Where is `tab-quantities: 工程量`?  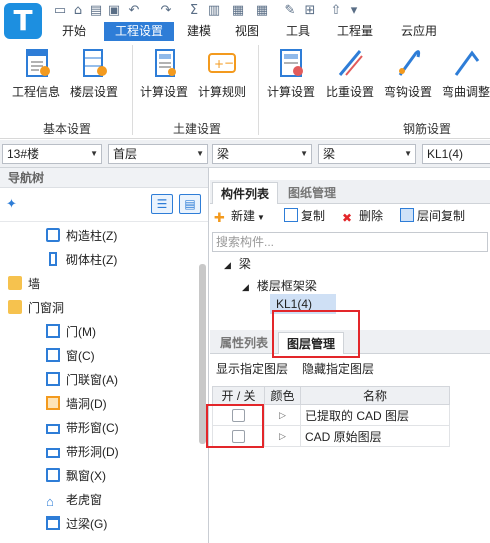
tab-quantities: 工程量 is located at coordinates (355, 31).